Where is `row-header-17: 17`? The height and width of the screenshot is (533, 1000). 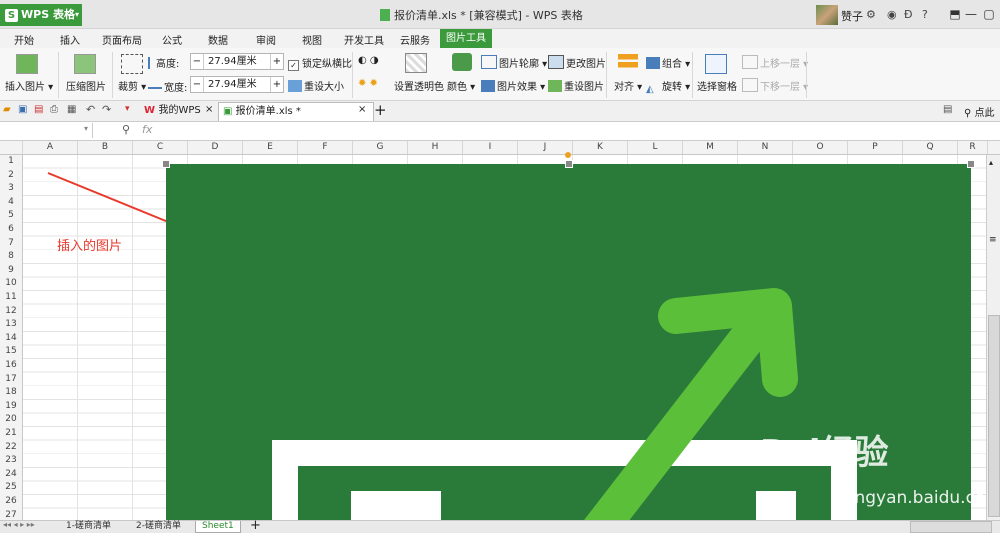 row-header-17: 17 is located at coordinates (11, 379).